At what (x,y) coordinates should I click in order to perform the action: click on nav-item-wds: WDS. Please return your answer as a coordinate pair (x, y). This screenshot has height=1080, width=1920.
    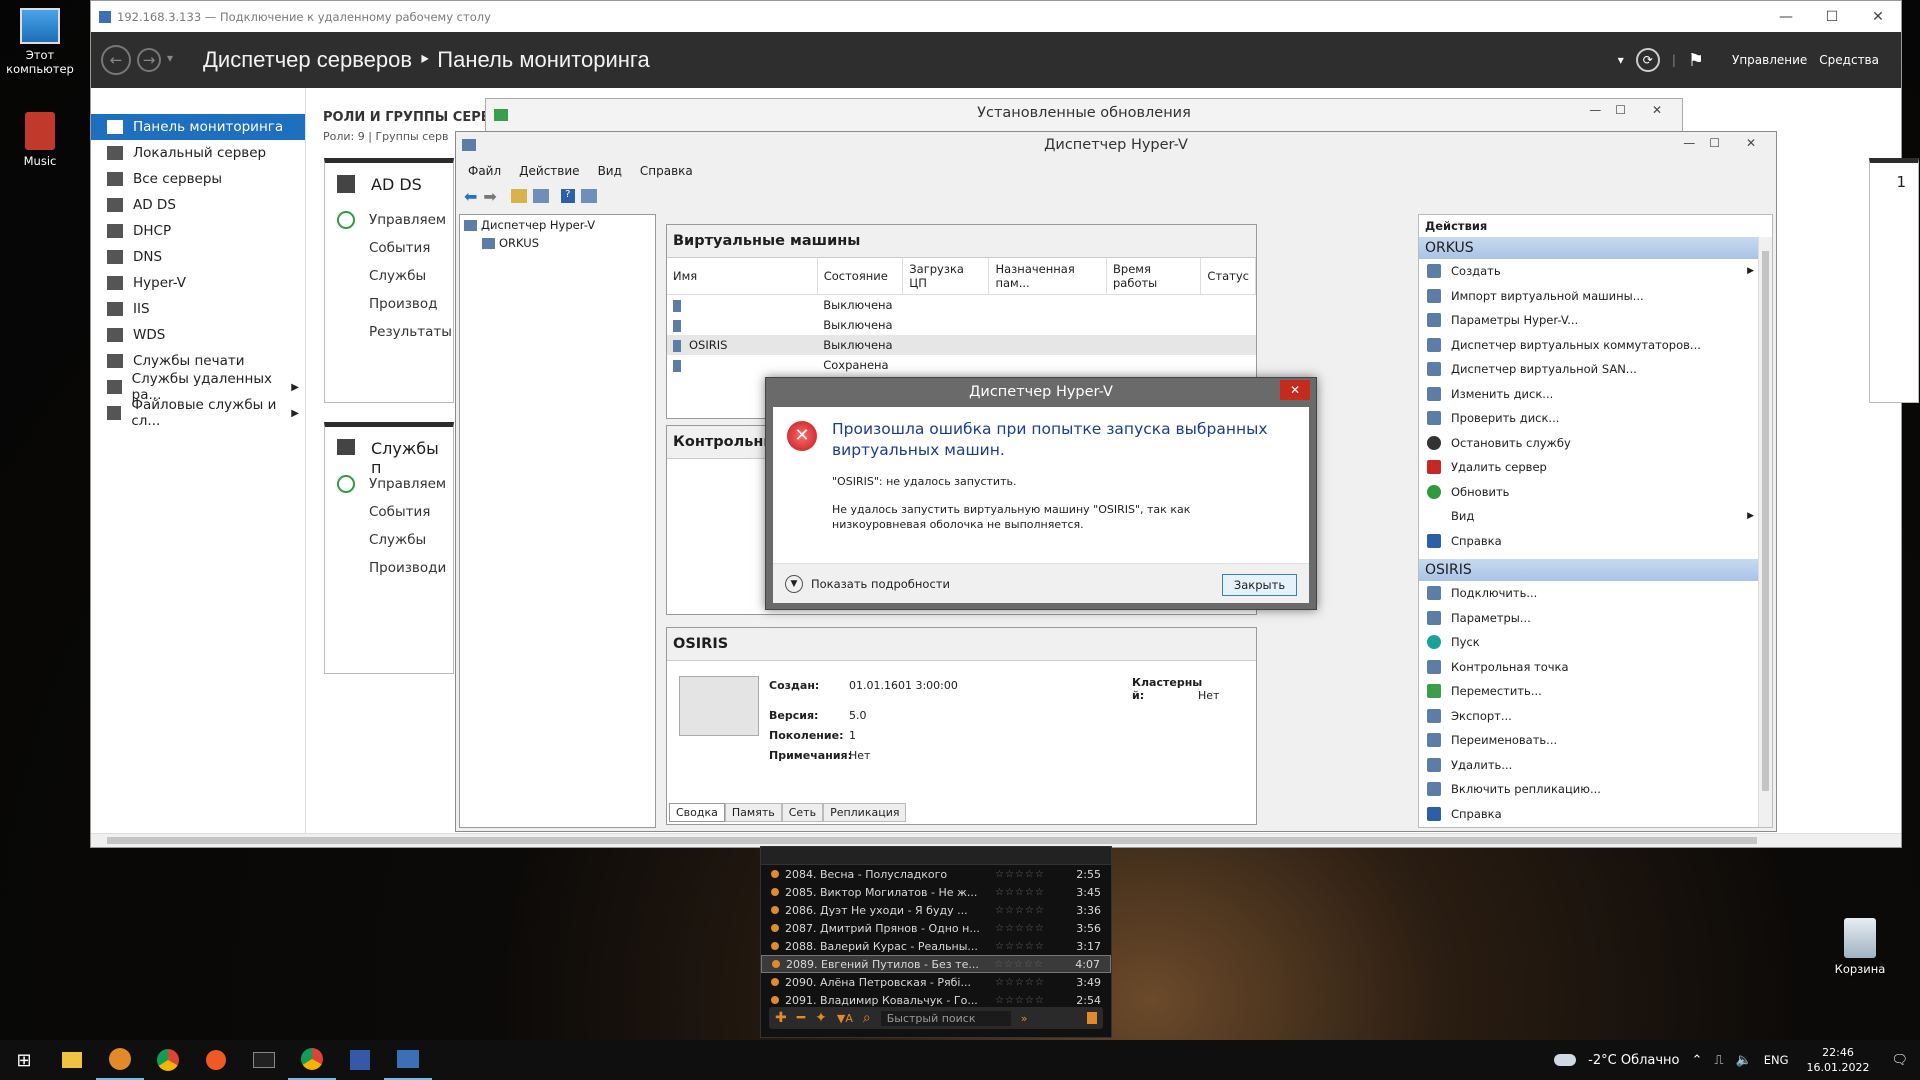
    Looking at the image, I should click on (198, 335).